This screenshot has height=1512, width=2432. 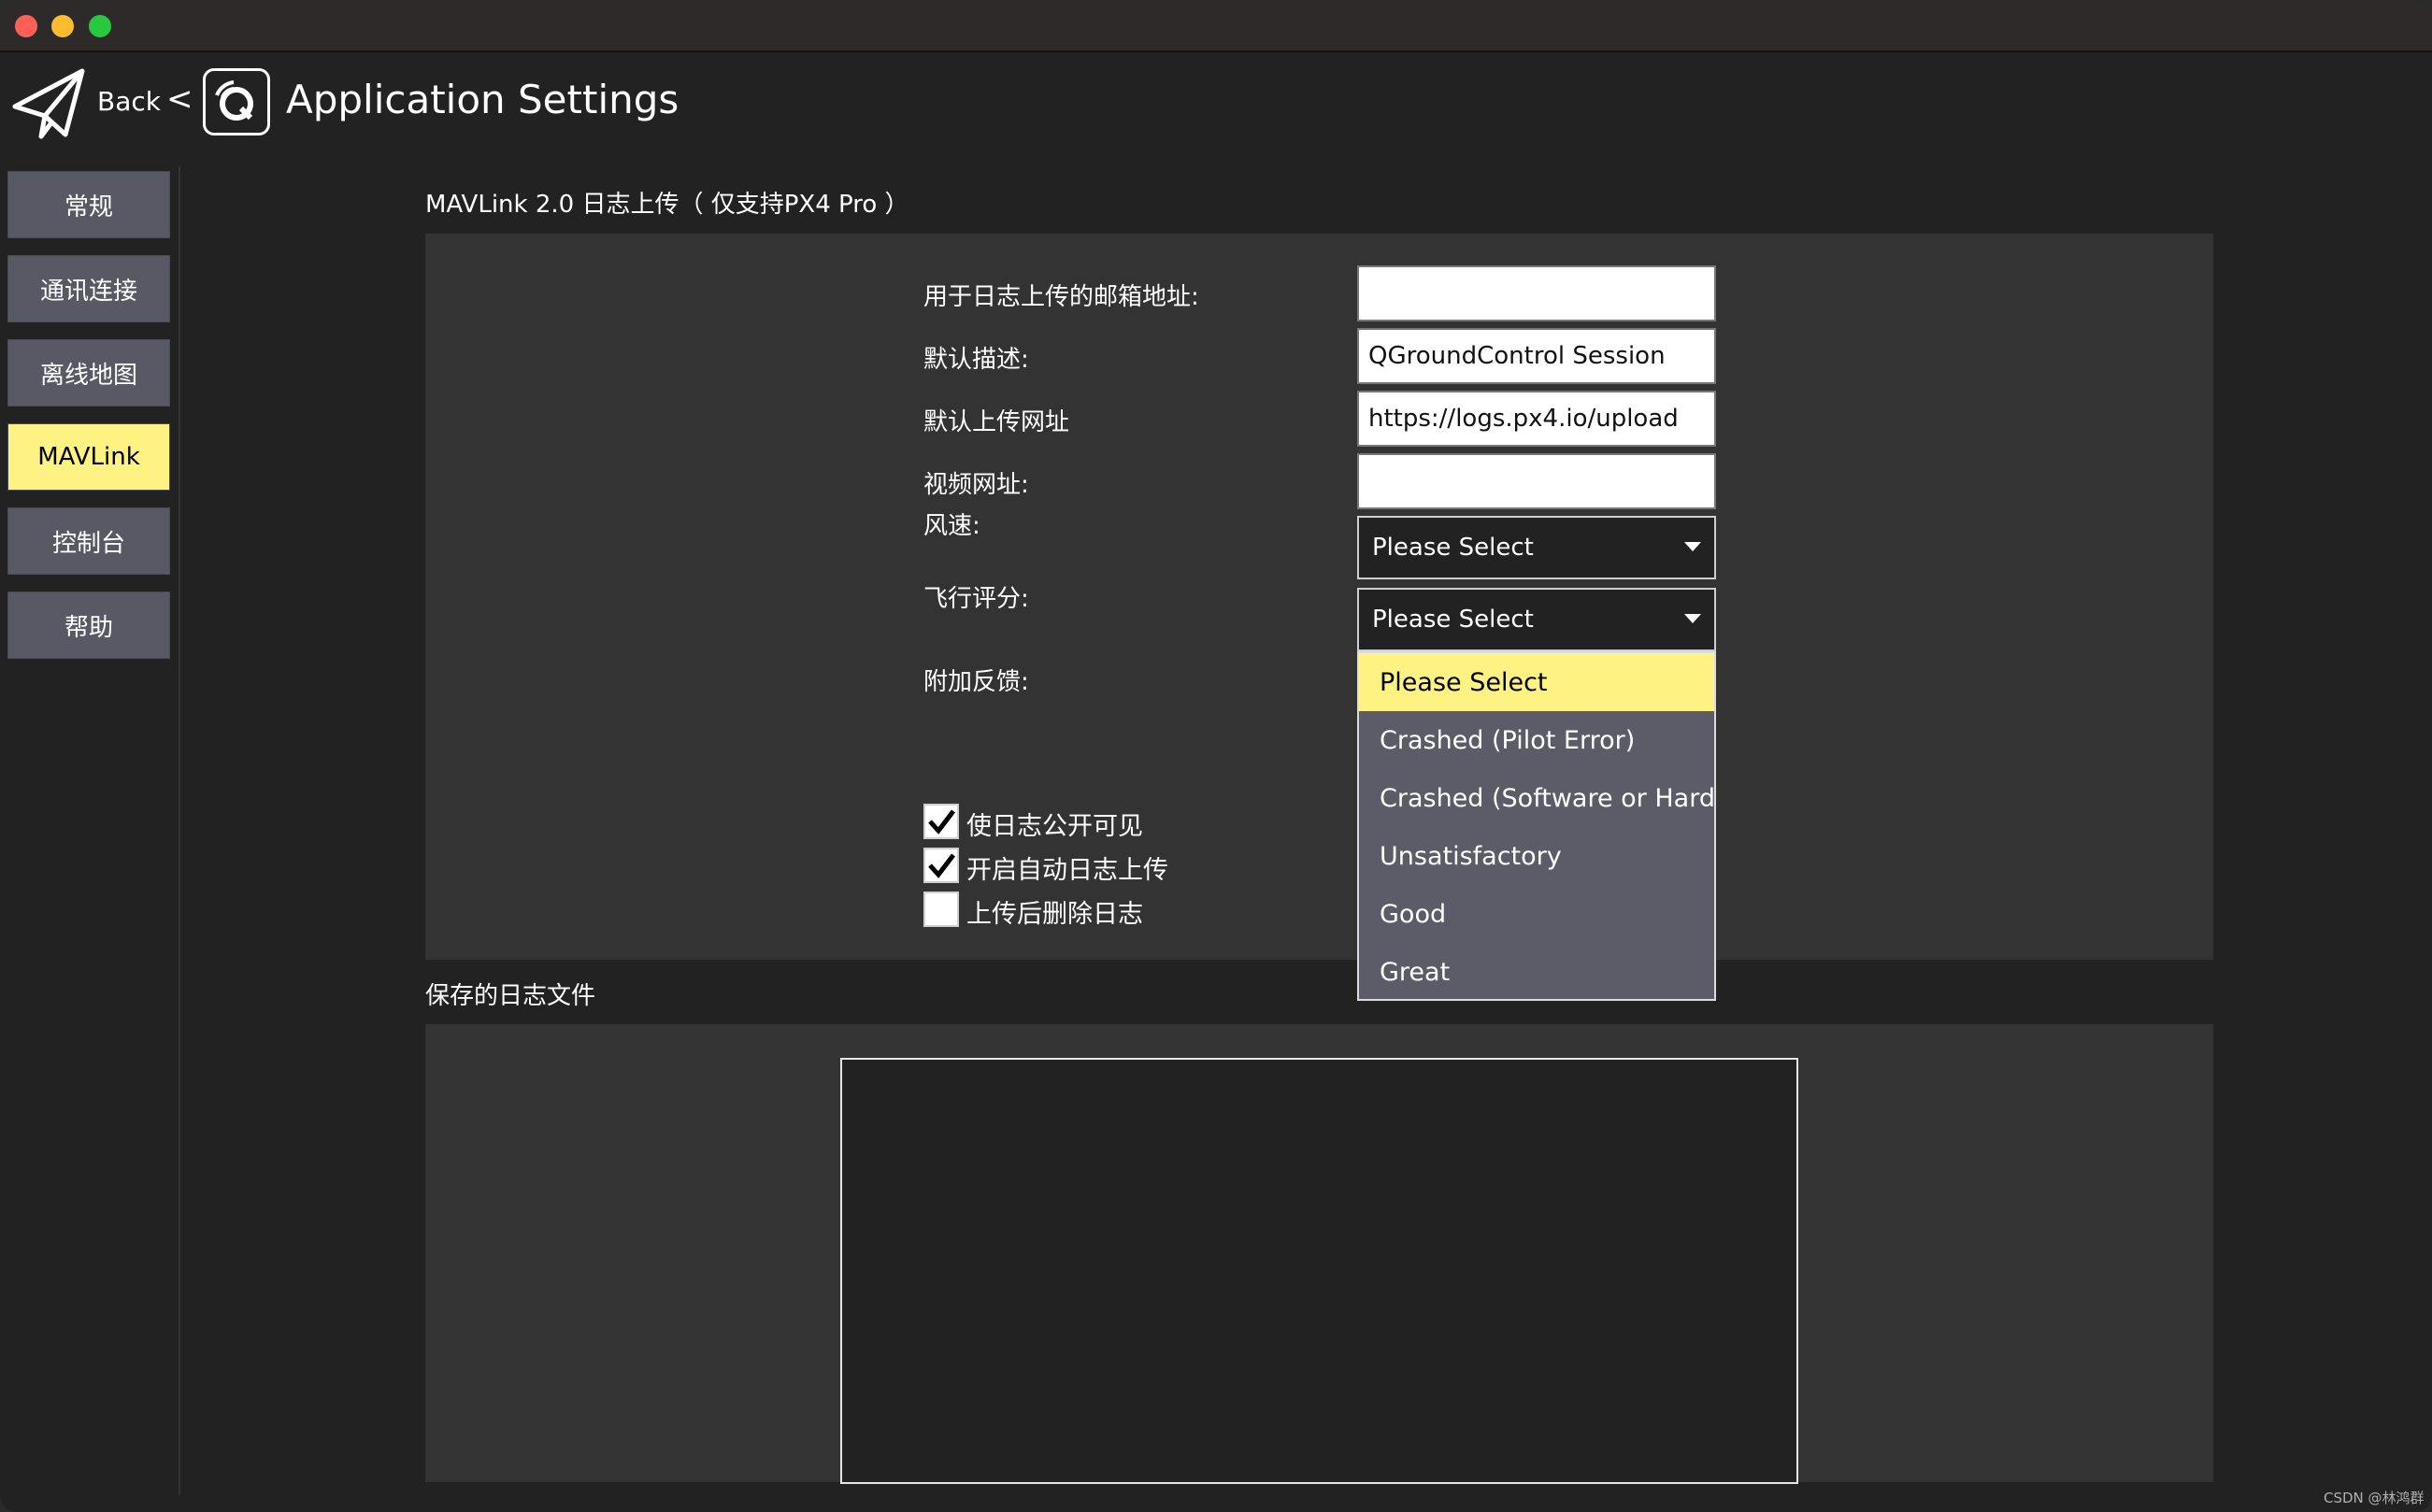 I want to click on sidebar-item-general: 常规, so click(x=88, y=204).